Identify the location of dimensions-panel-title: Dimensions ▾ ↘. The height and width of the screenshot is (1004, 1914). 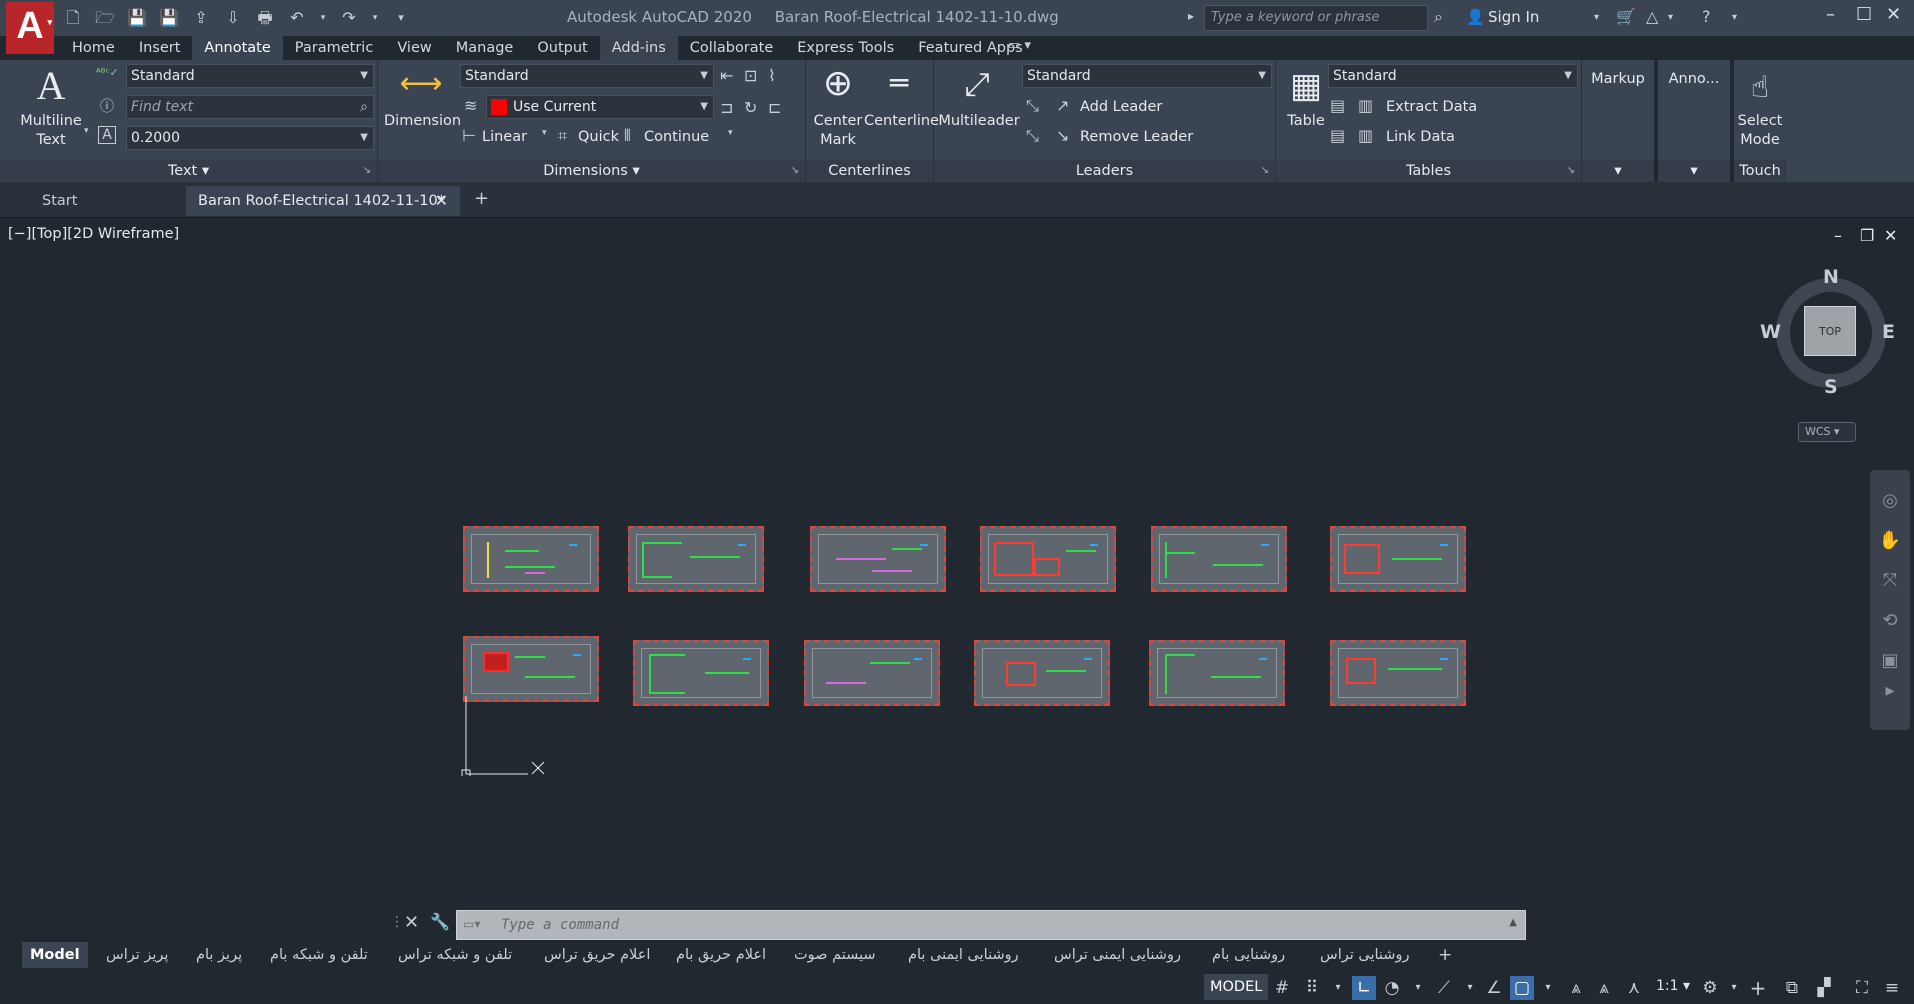
(591, 171).